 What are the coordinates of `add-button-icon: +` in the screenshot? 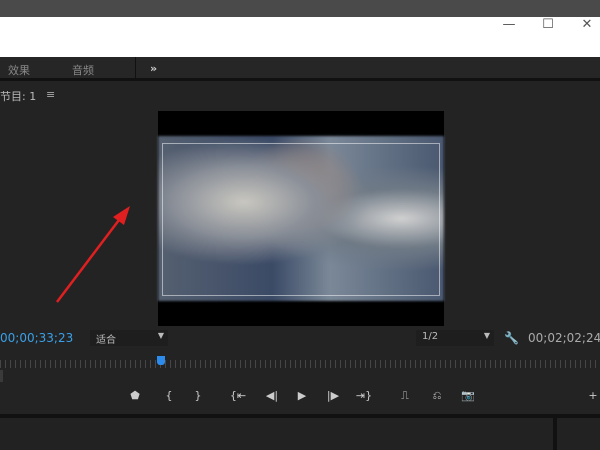 It's located at (592, 395).